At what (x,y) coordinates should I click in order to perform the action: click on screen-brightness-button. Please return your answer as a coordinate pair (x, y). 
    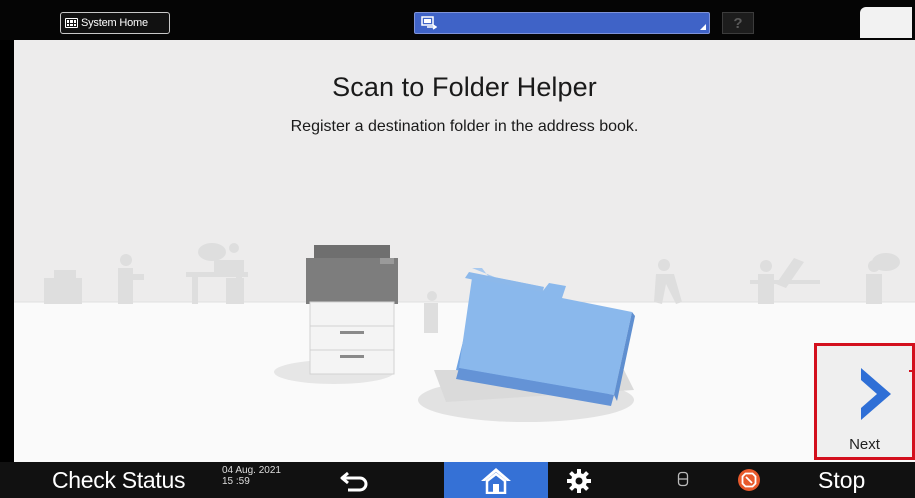
    Looking at the image, I should click on (886, 22).